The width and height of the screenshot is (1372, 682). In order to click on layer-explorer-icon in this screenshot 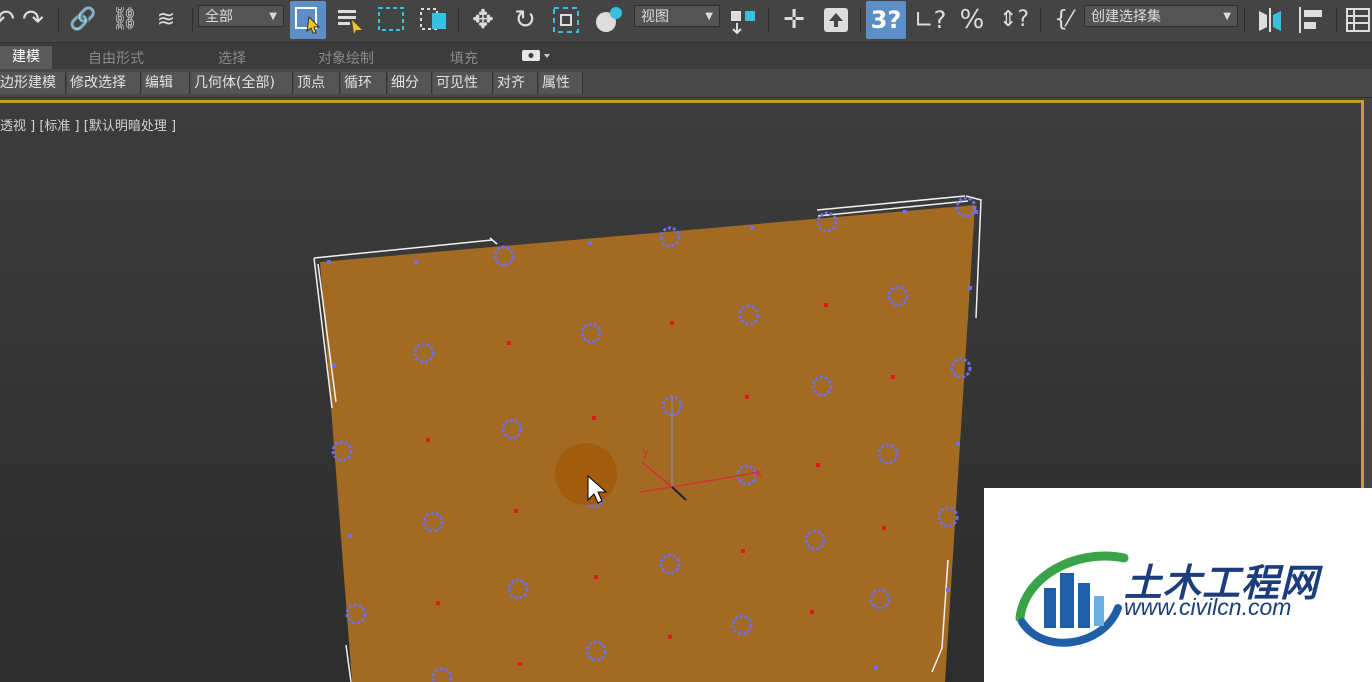, I will do `click(1357, 20)`.